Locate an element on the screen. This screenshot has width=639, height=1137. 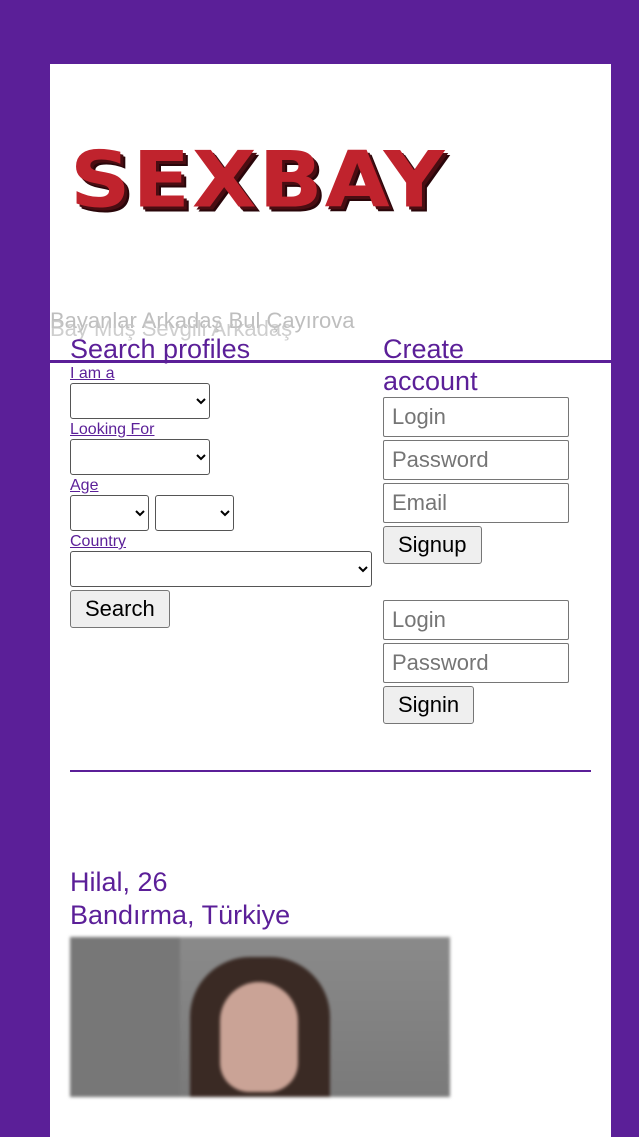
country-label: Country is located at coordinates (98, 541).